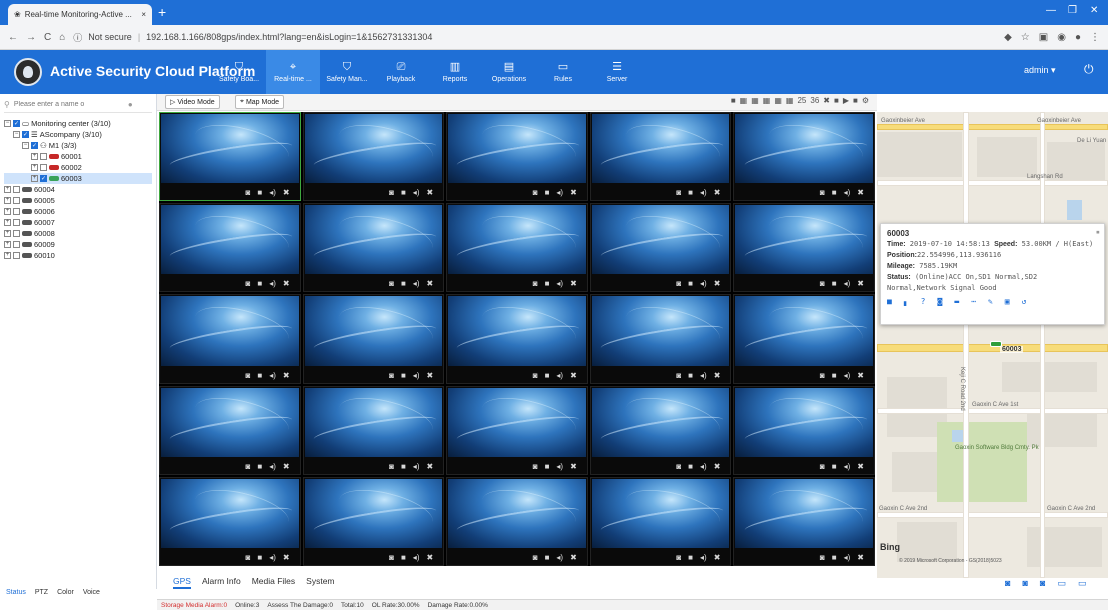 The image size is (1108, 610). I want to click on vehicle-search-input, so click(68, 104).